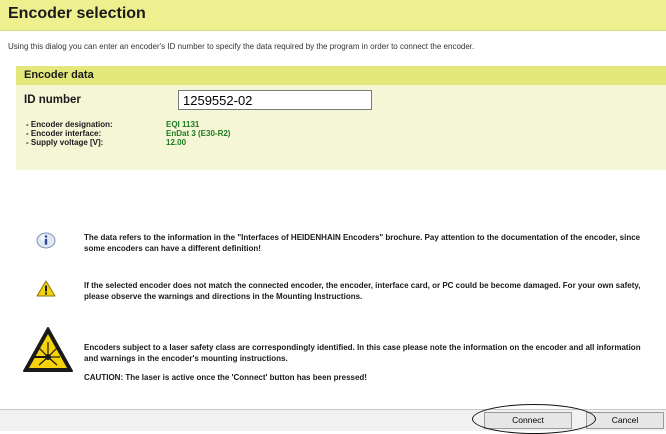 This screenshot has height=434, width=666. What do you see at coordinates (198, 133) in the screenshot?
I see `encoder-interface-value: EnDat 3 (E30-R2)` at bounding box center [198, 133].